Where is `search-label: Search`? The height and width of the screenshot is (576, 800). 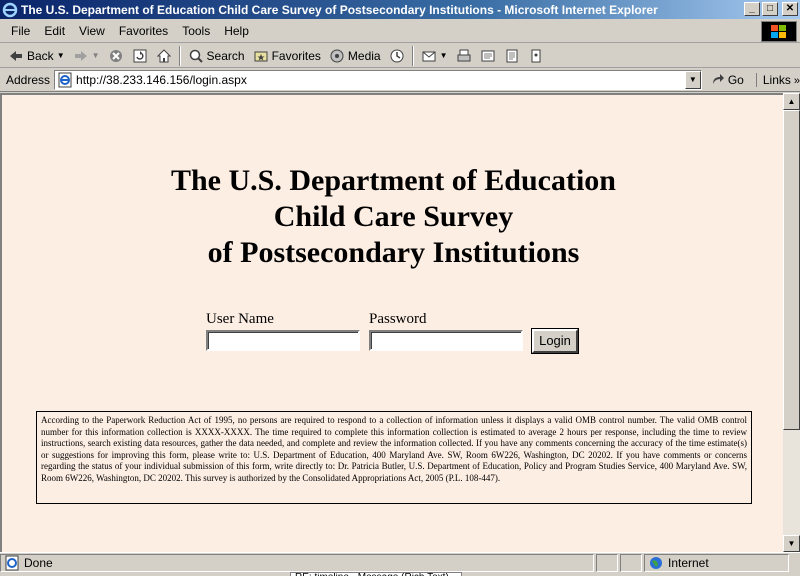 search-label: Search is located at coordinates (225, 55).